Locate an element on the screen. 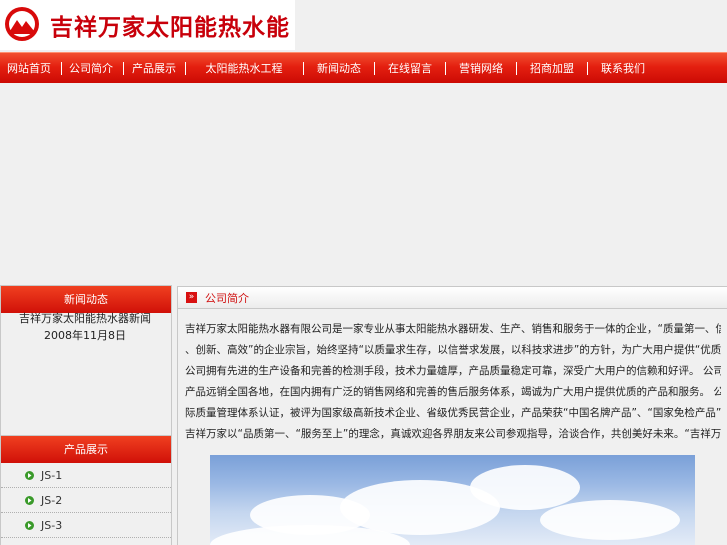  product-item-label: JS-2 is located at coordinates (52, 500).